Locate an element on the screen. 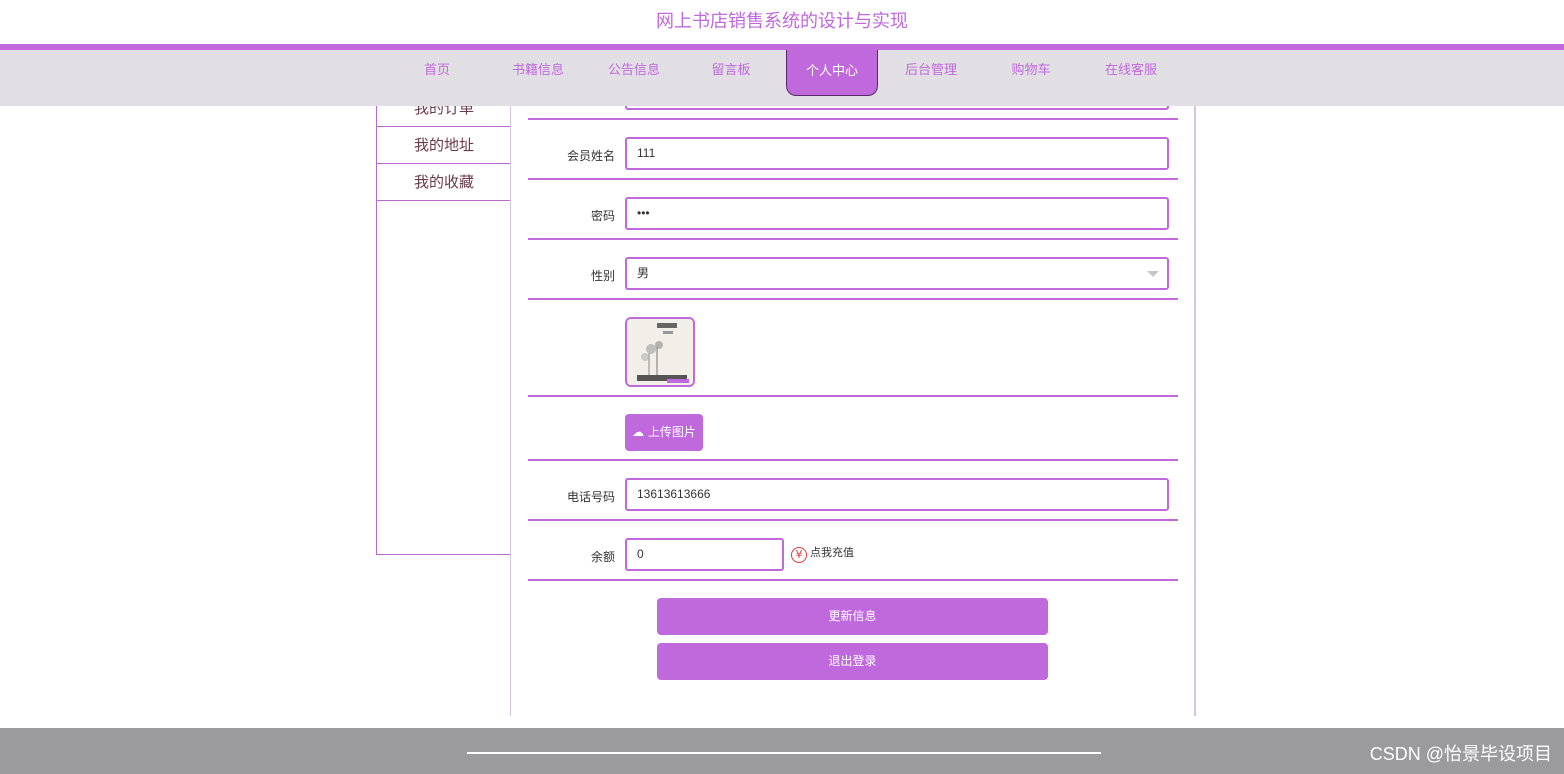 The image size is (1564, 774). upload-image-button: ☁ 上传图片 is located at coordinates (664, 432).